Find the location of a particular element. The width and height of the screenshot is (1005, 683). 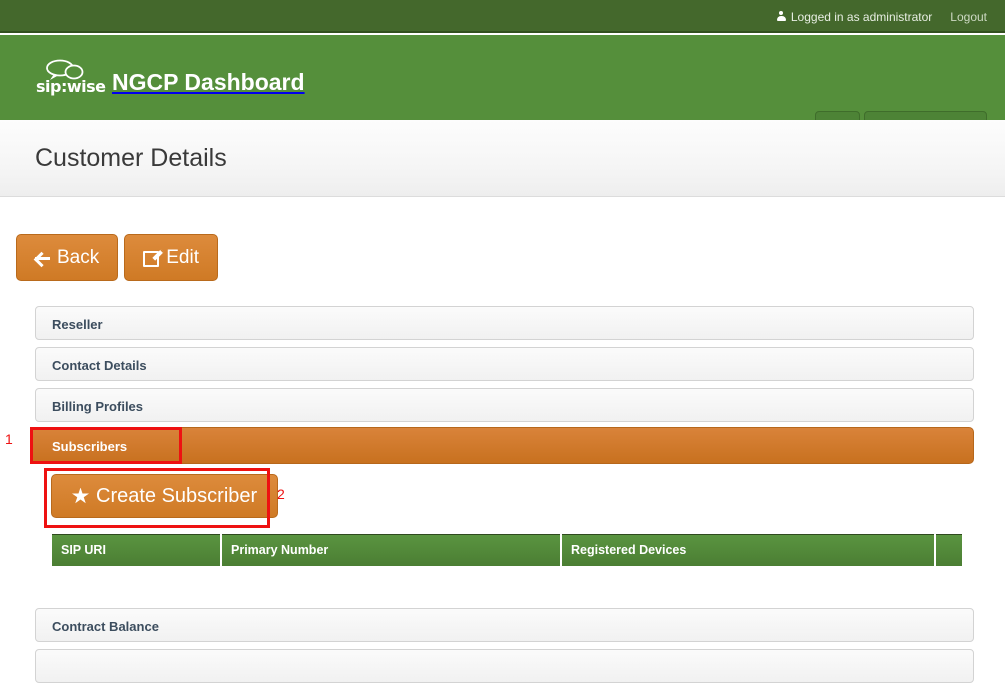

pencil-square-icon is located at coordinates (151, 258).